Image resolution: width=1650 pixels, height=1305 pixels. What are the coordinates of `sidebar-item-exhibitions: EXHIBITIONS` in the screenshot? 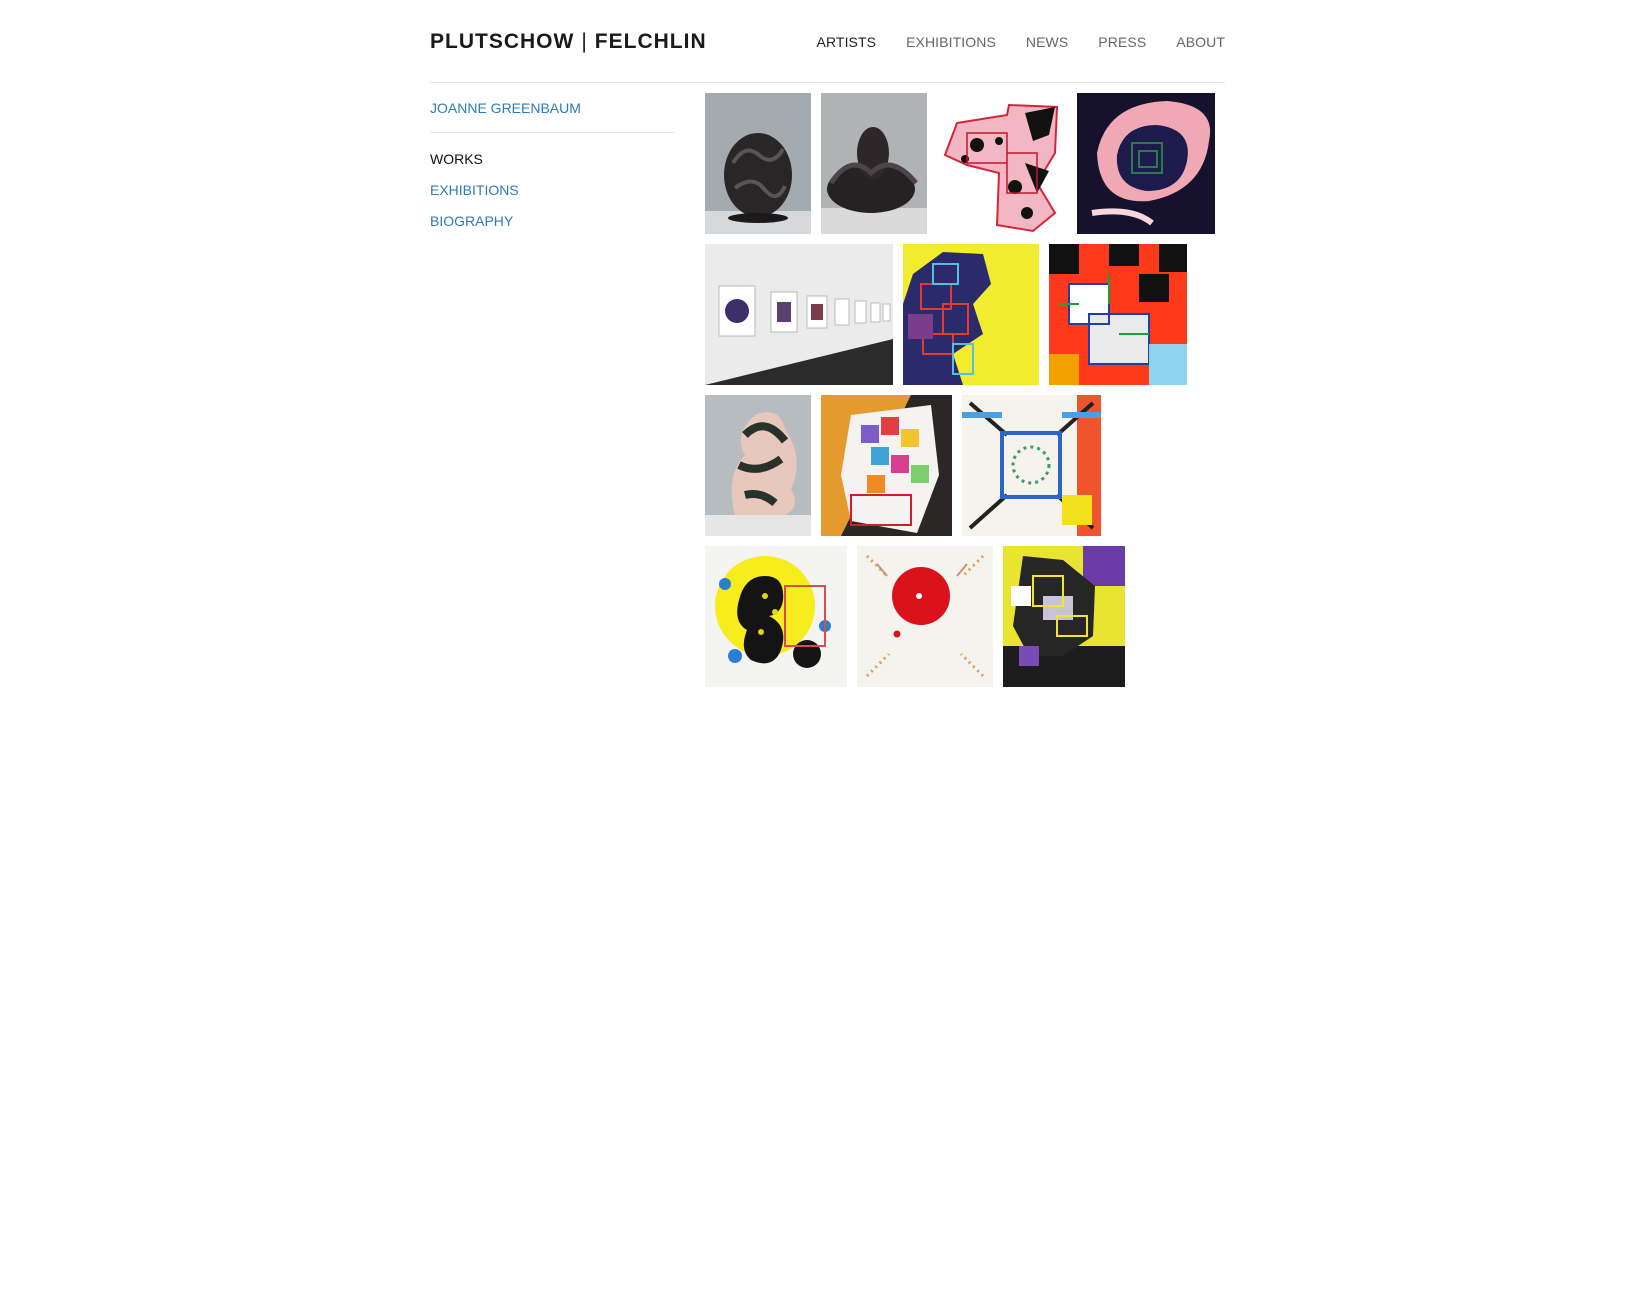 It's located at (474, 190).